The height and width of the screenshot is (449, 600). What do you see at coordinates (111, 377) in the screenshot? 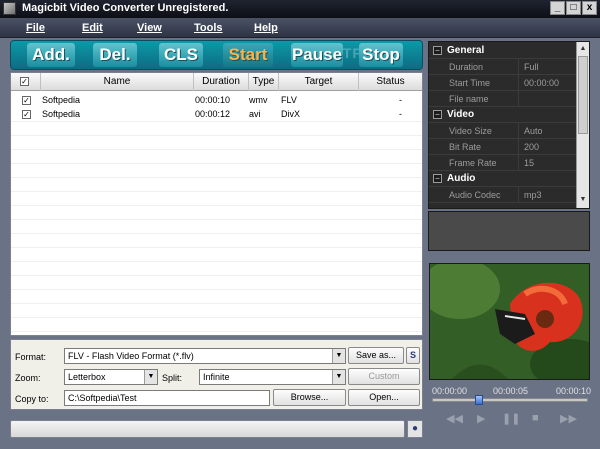
I see `zoom-select: Letterbox ▼` at bounding box center [111, 377].